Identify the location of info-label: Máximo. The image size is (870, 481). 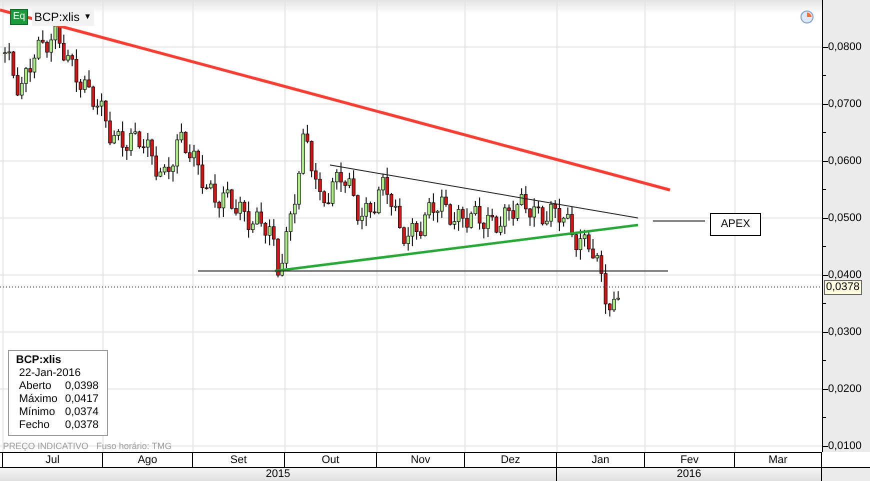
(39, 399).